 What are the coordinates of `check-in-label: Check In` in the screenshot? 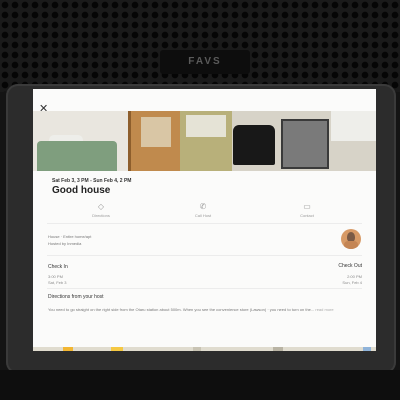 It's located at (58, 267).